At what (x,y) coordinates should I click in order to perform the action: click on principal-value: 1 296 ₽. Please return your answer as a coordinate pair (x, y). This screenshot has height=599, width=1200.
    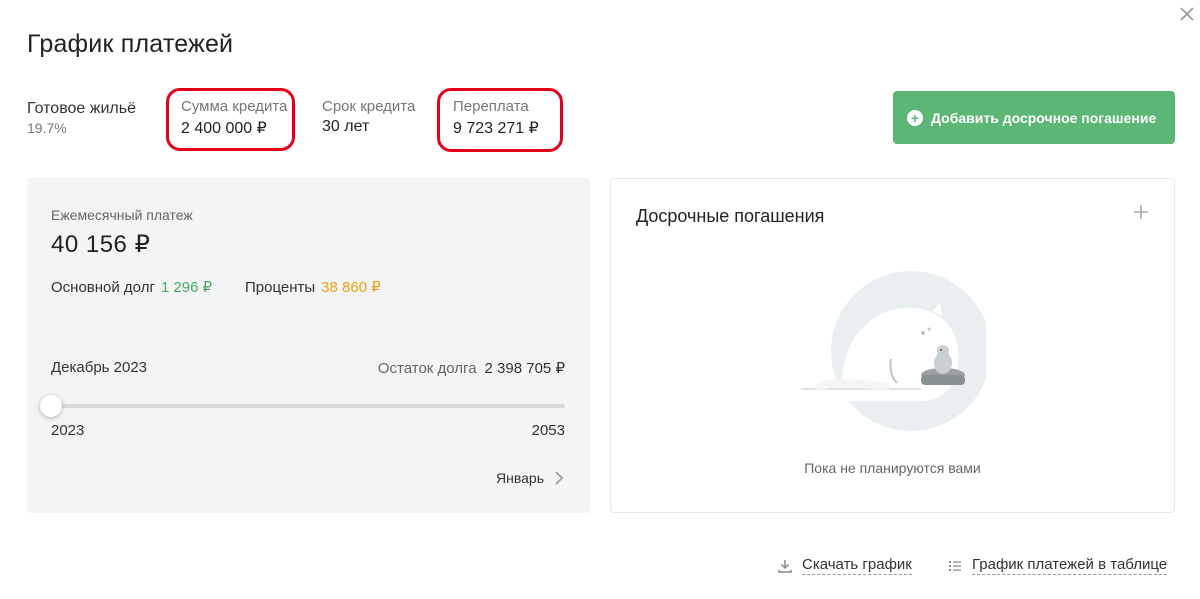
    Looking at the image, I should click on (186, 287).